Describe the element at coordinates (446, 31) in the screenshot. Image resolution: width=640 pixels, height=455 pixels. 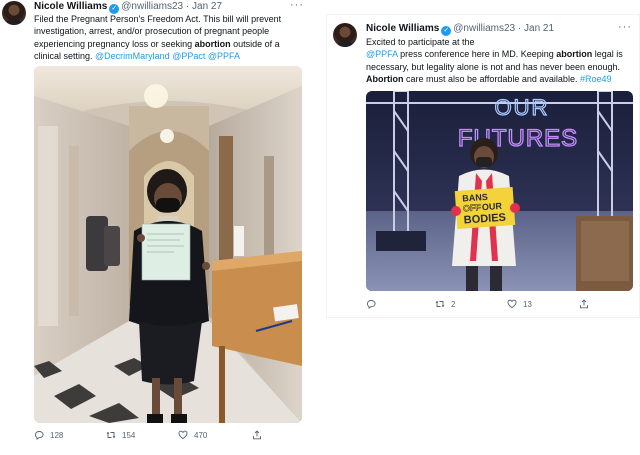
I see `verified-badge-icon: ✓` at that location.